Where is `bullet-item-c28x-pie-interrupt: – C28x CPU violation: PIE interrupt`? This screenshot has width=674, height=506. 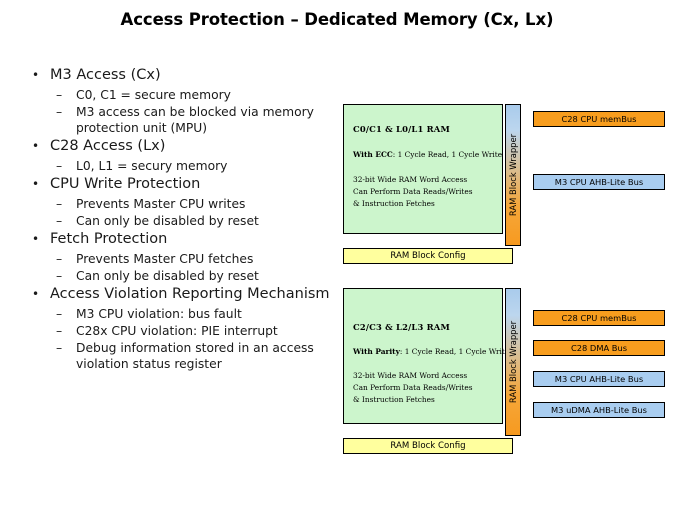 bullet-item-c28x-pie-interrupt: – C28x CPU violation: PIE interrupt is located at coordinates (183, 331).